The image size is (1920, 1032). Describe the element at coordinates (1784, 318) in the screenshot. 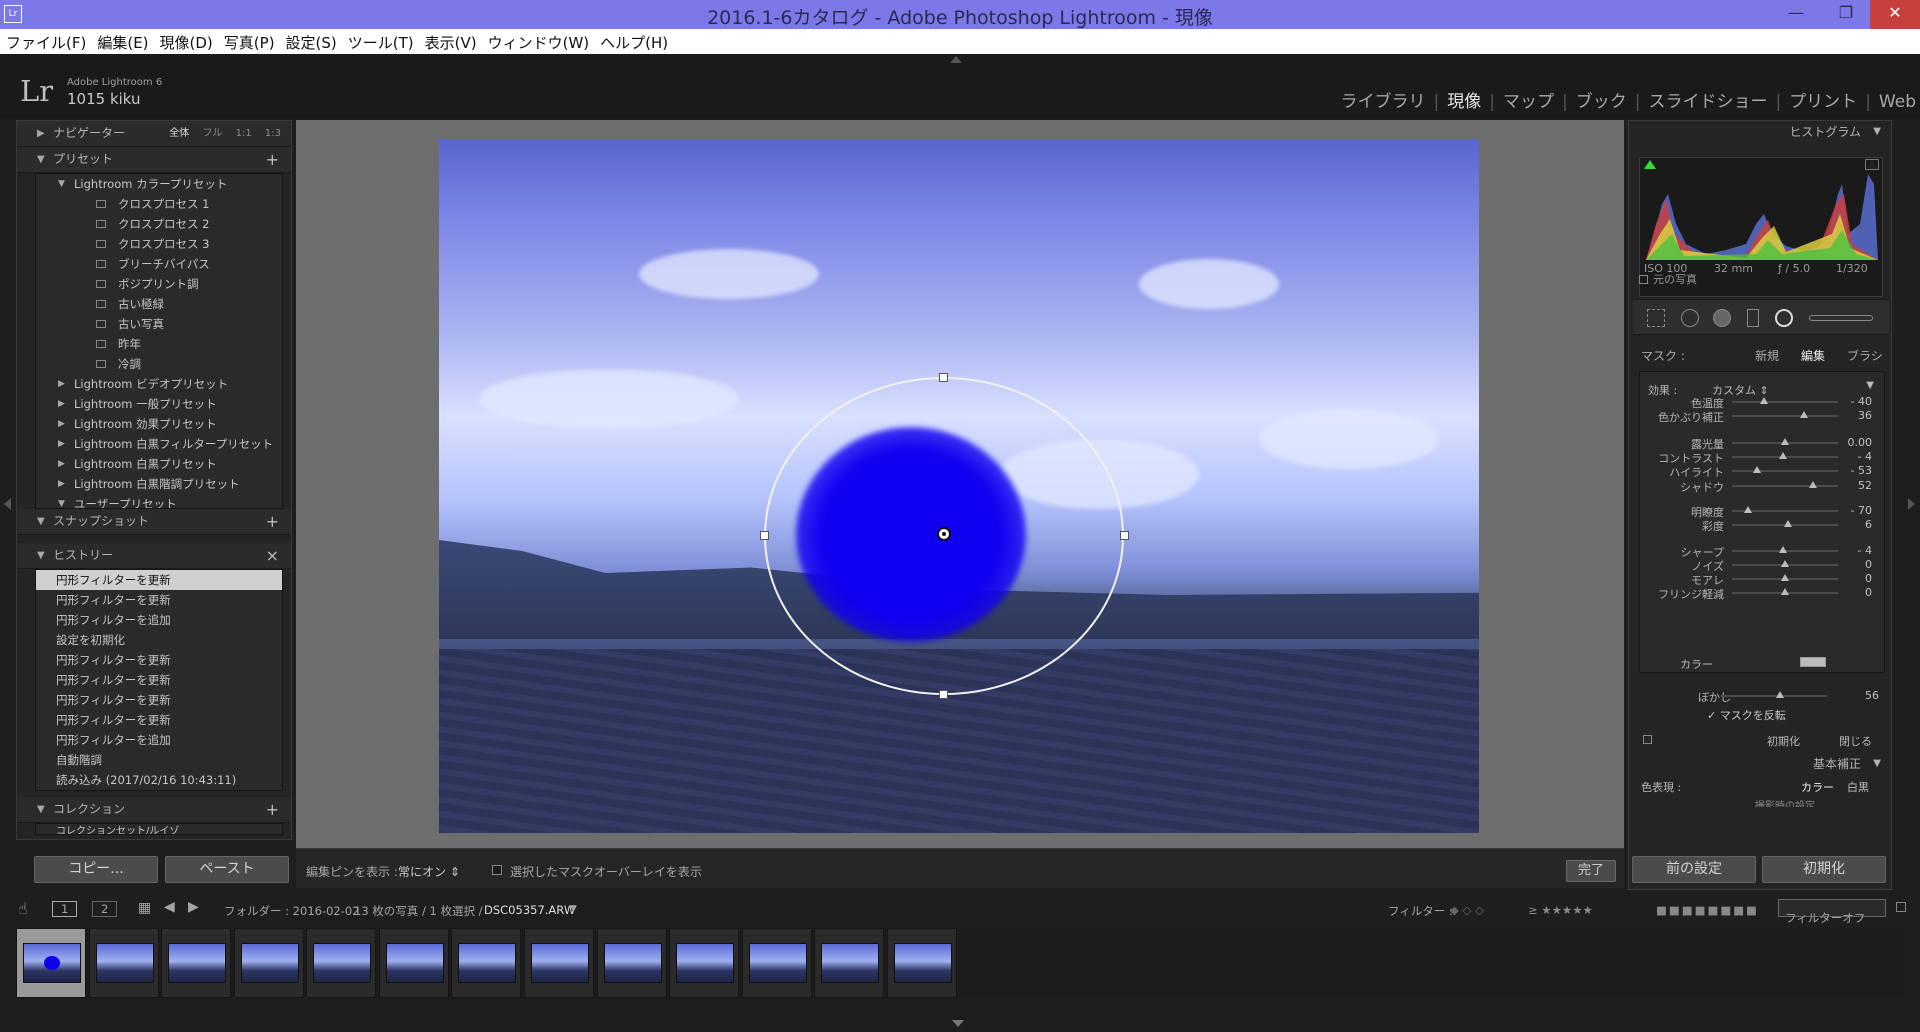

I see `radial-filter-icon` at that location.